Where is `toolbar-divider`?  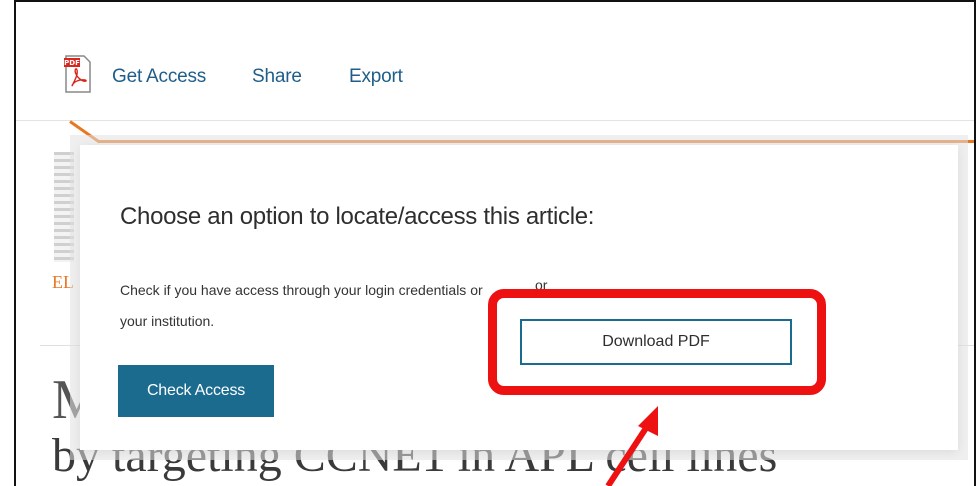
toolbar-divider is located at coordinates (495, 120).